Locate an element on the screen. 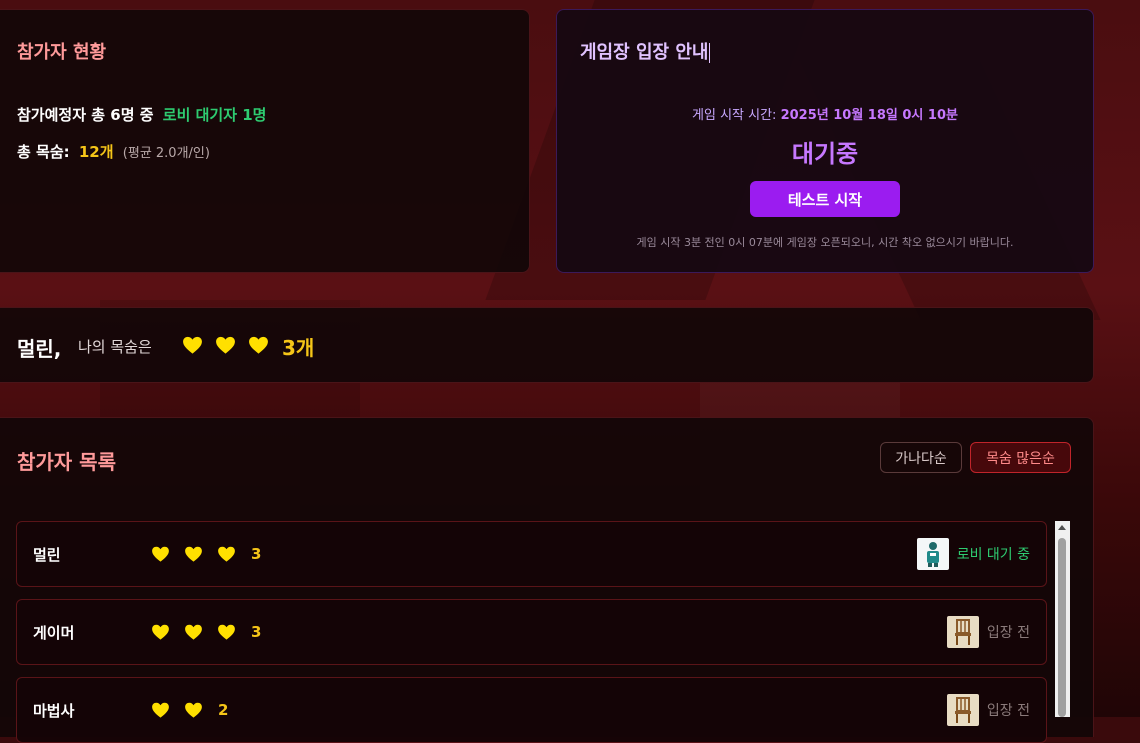 The image size is (1140, 743). expected-participants-line: 참가예정자 총 6명 중 로비 대기자 1명 is located at coordinates (141, 114).